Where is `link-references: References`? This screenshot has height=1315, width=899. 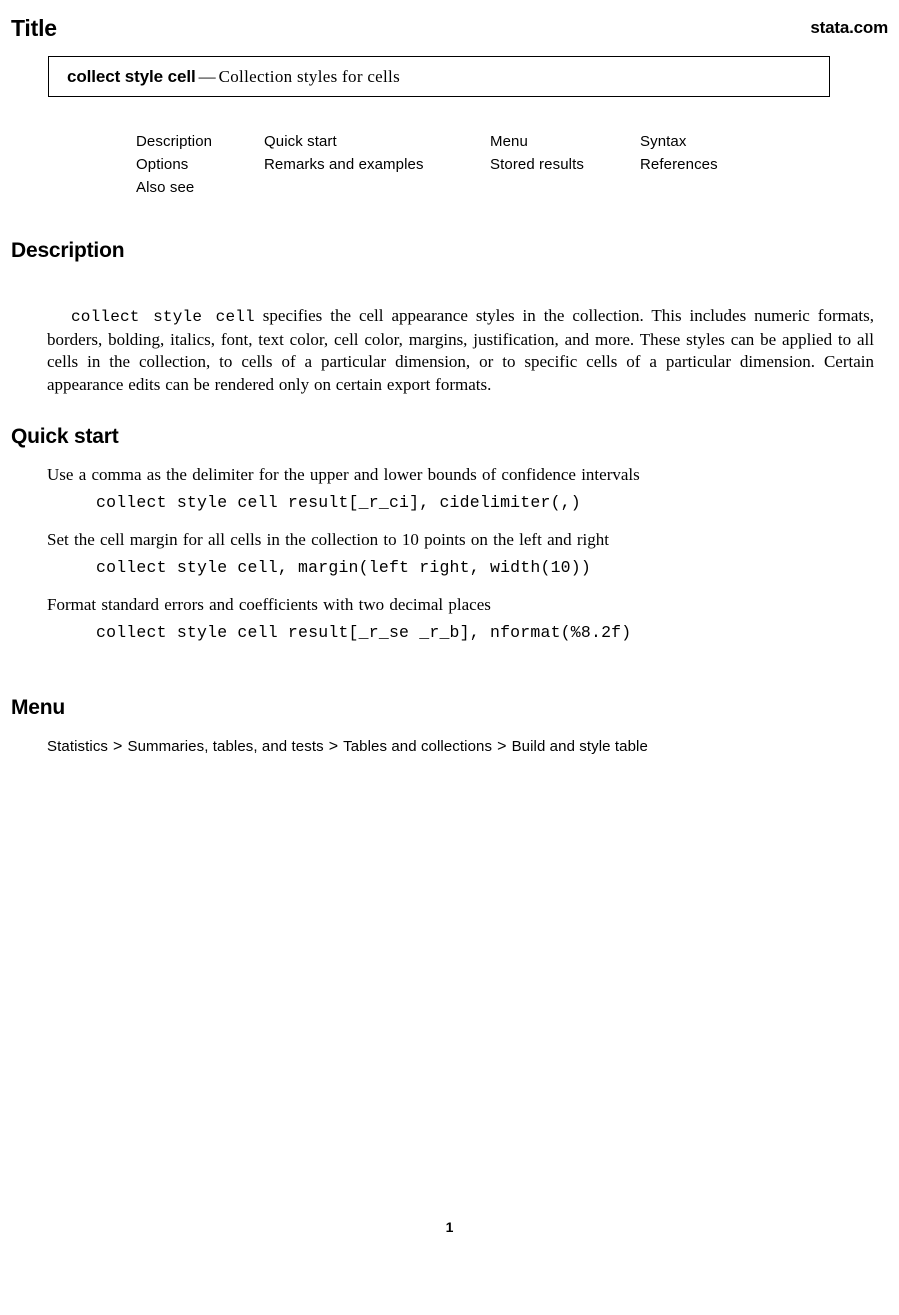
link-references: References is located at coordinates (679, 164).